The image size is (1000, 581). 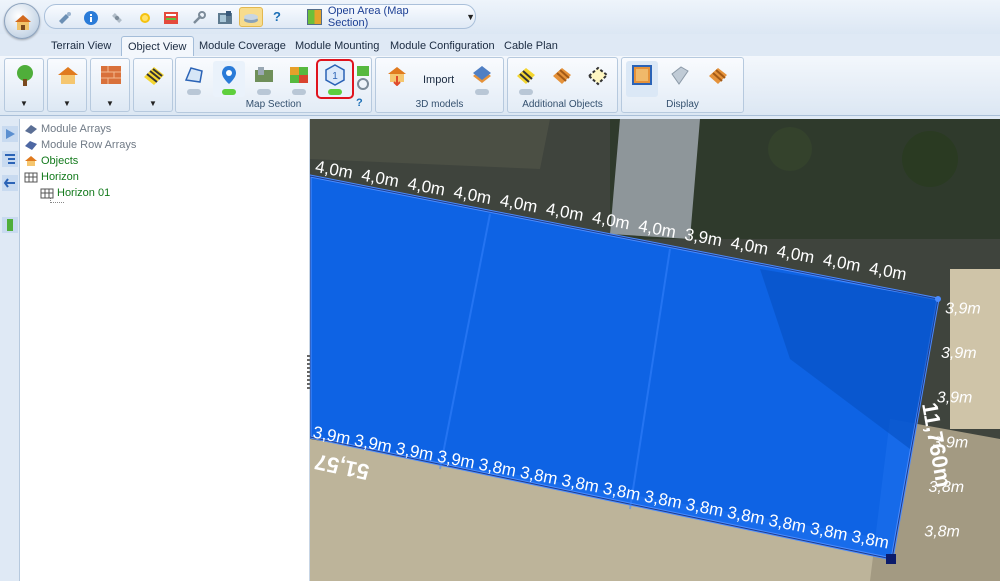 What do you see at coordinates (10, 225) in the screenshot?
I see `list-green-icon` at bounding box center [10, 225].